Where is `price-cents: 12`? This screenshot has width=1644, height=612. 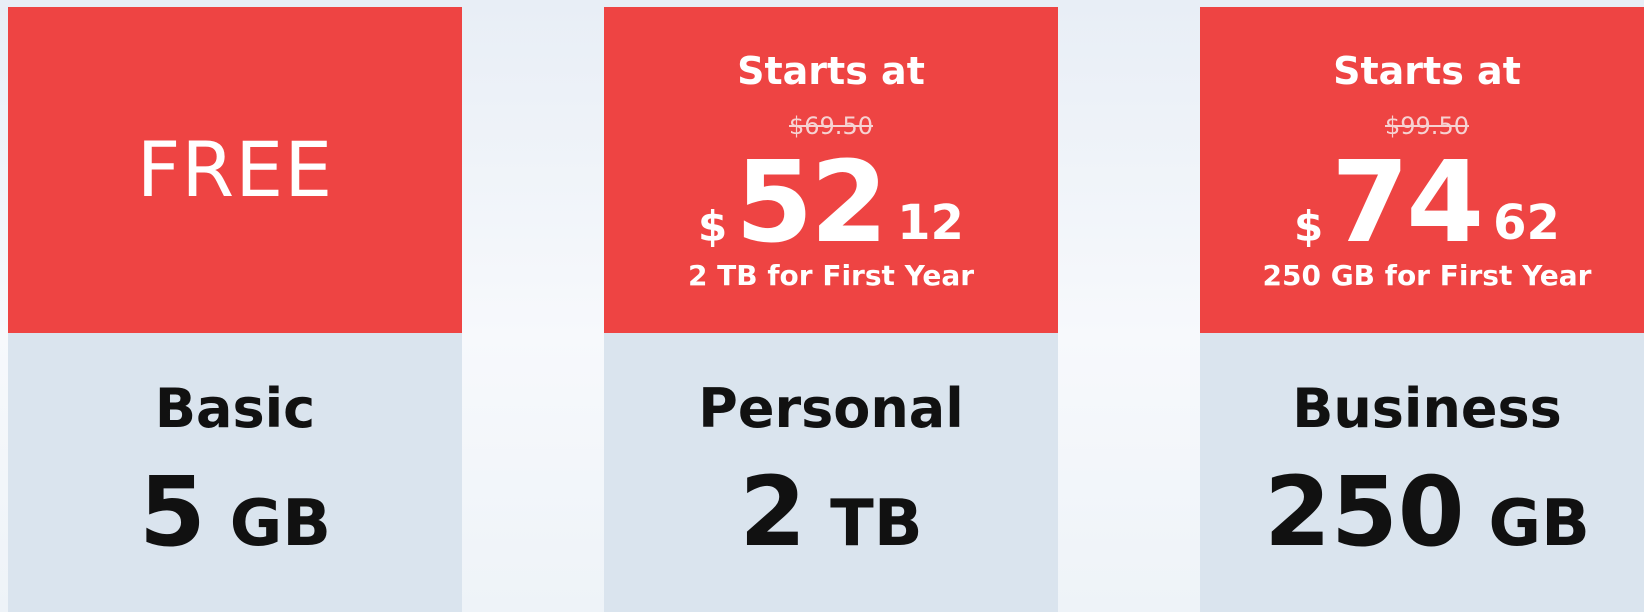
price-cents: 12 is located at coordinates (930, 223).